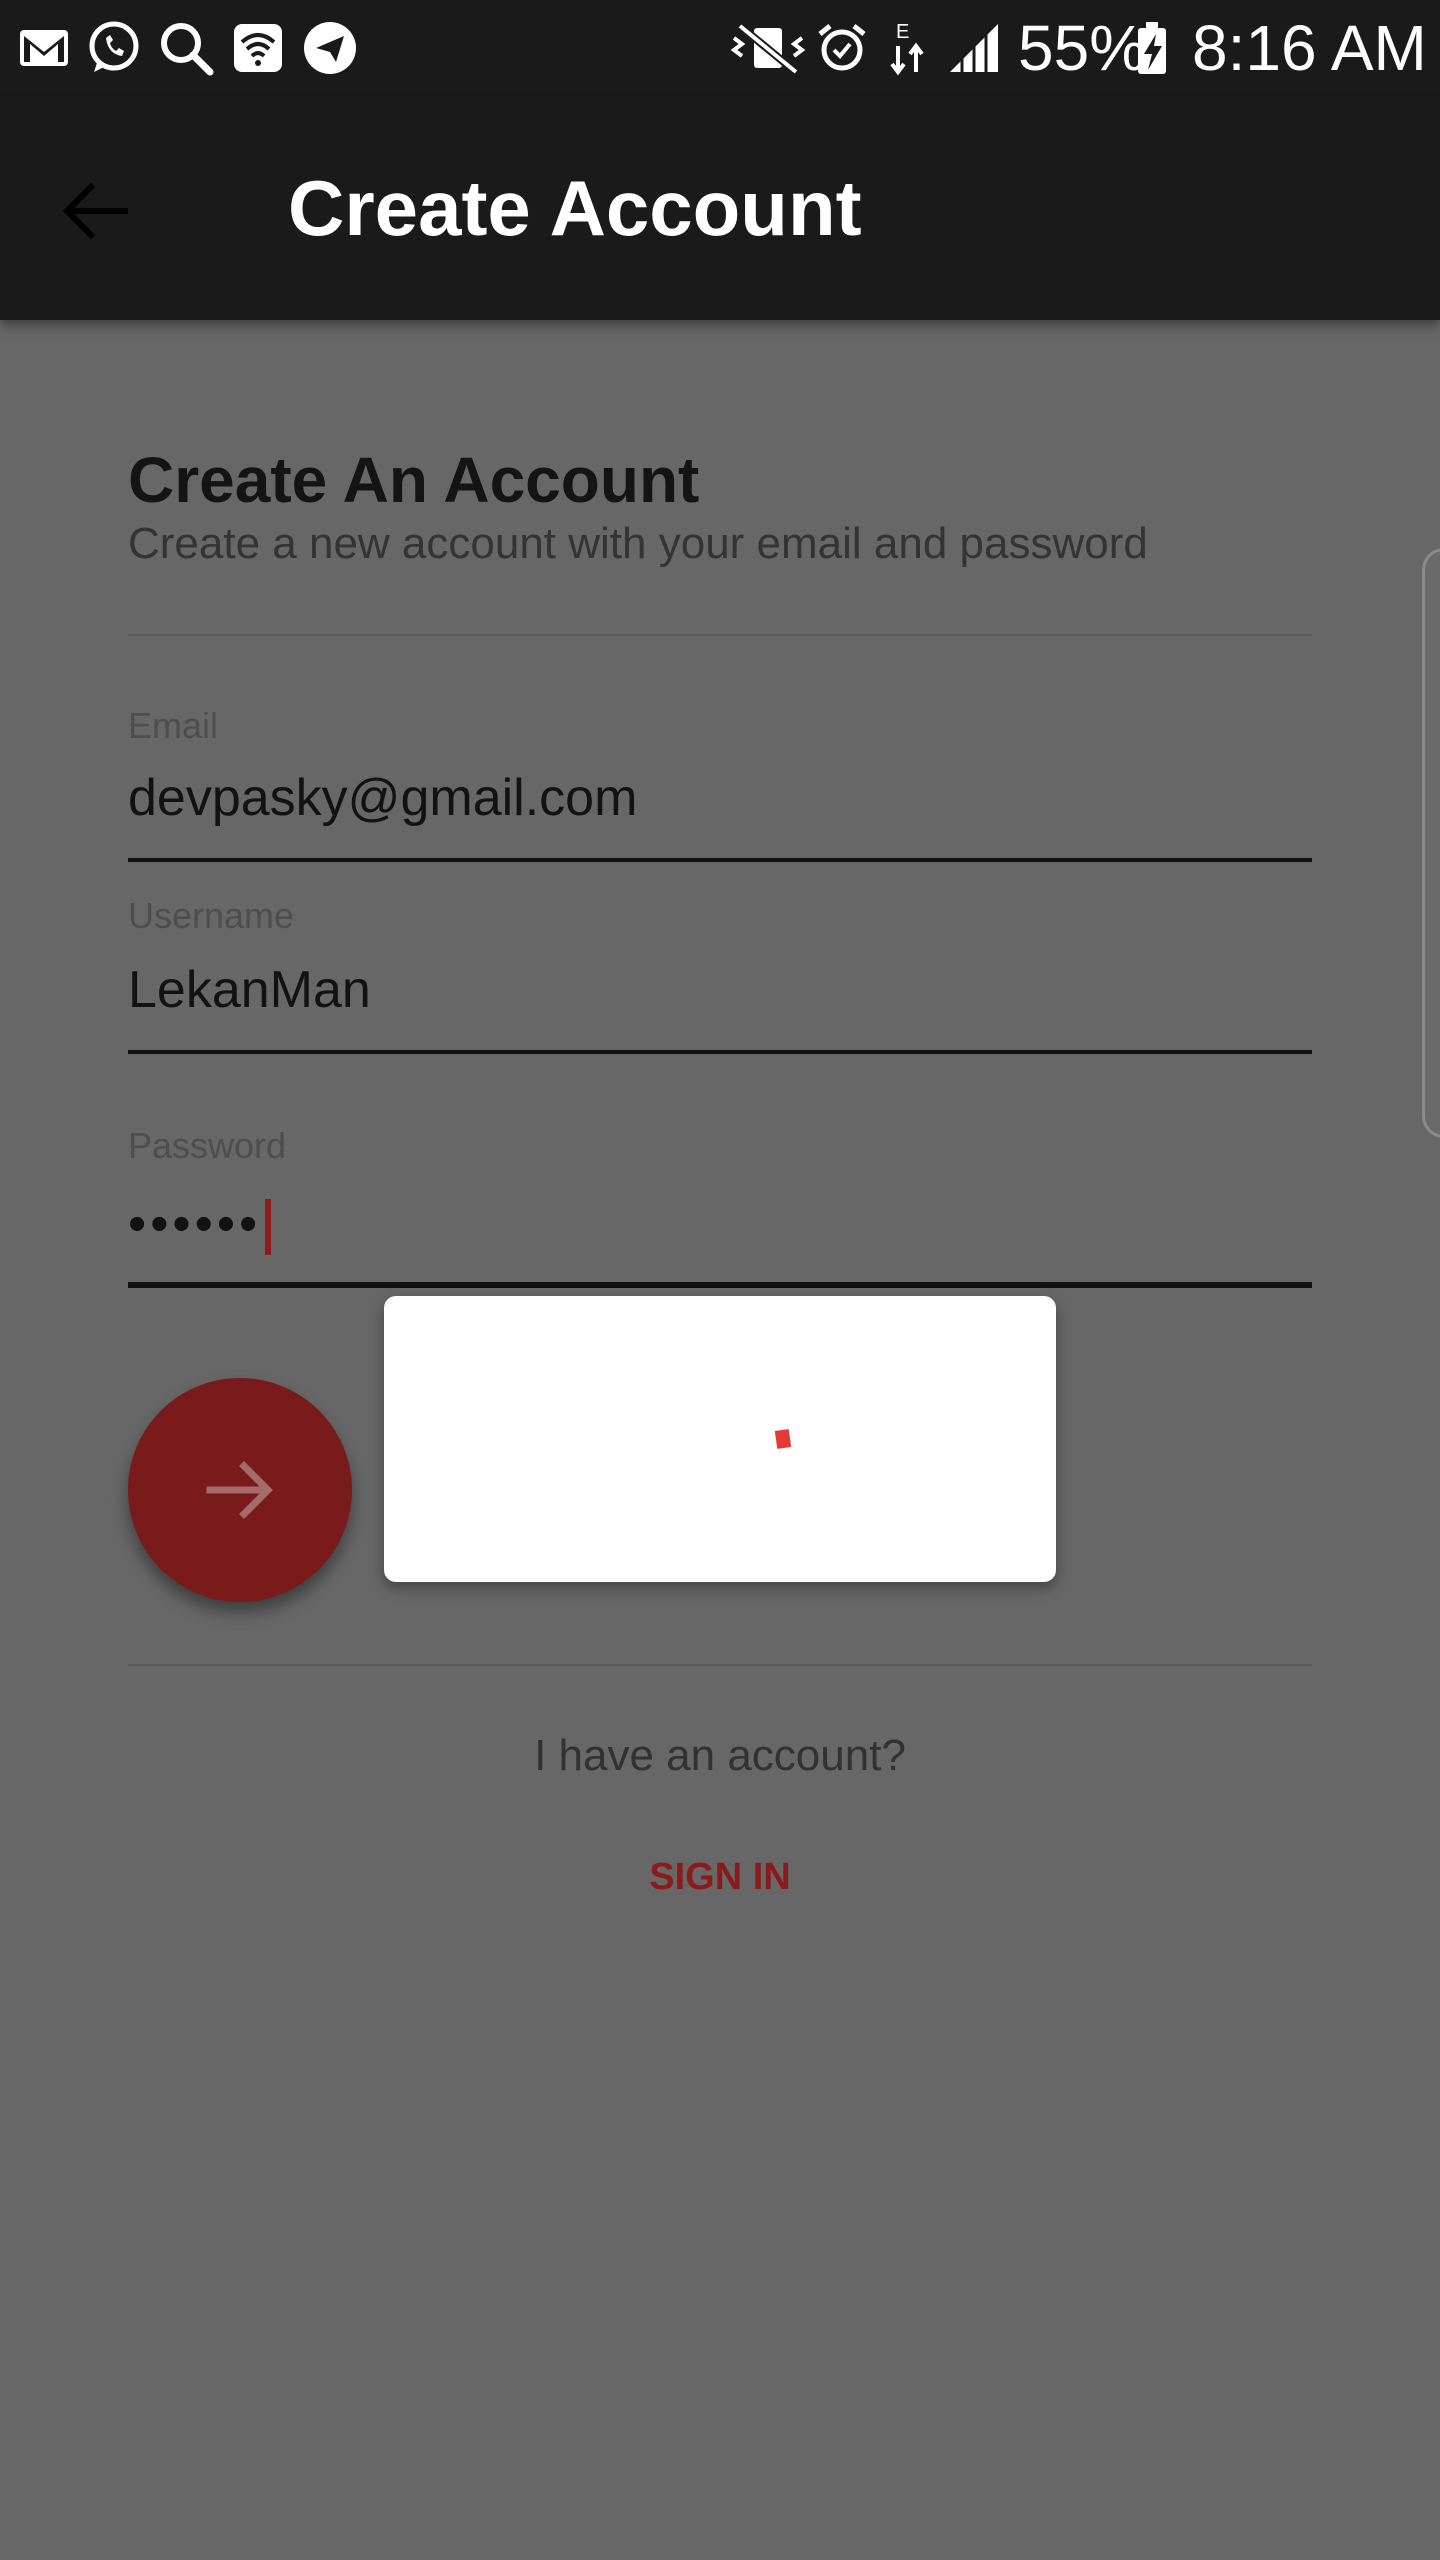 Image resolution: width=1440 pixels, height=2560 pixels. Describe the element at coordinates (575, 208) in the screenshot. I see `page-title: Create Account` at that location.